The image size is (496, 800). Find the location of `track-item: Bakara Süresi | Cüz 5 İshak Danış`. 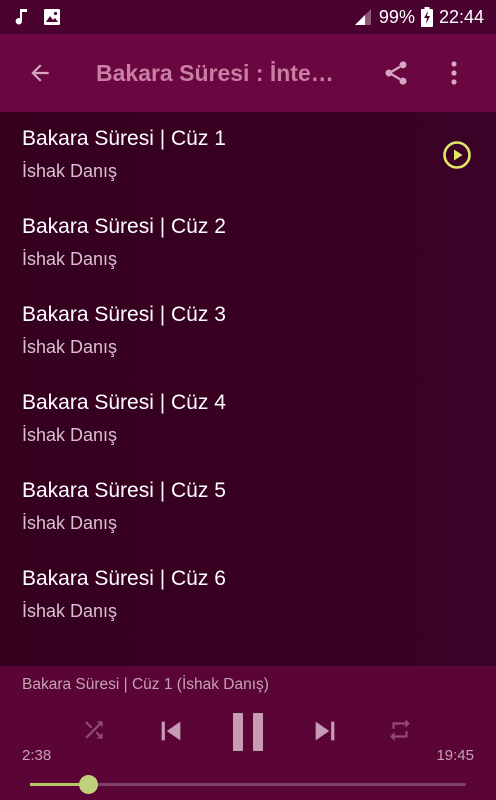

track-item: Bakara Süresi | Cüz 5 İshak Danış is located at coordinates (248, 508).